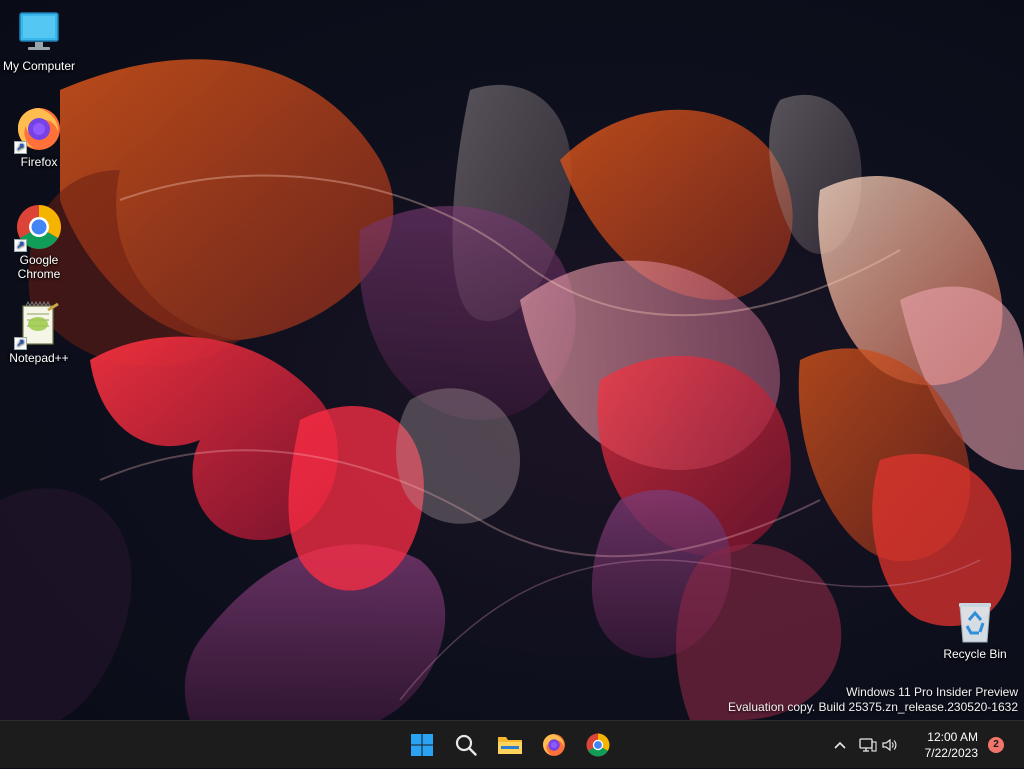 The height and width of the screenshot is (769, 1024). Describe the element at coordinates (951, 745) in the screenshot. I see `taskbar-clock: 12:00 AM 7/22/2023` at that location.